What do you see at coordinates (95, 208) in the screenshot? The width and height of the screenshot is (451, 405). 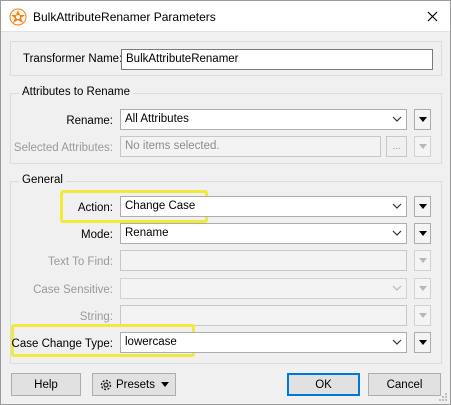 I see `action-label: Action:` at bounding box center [95, 208].